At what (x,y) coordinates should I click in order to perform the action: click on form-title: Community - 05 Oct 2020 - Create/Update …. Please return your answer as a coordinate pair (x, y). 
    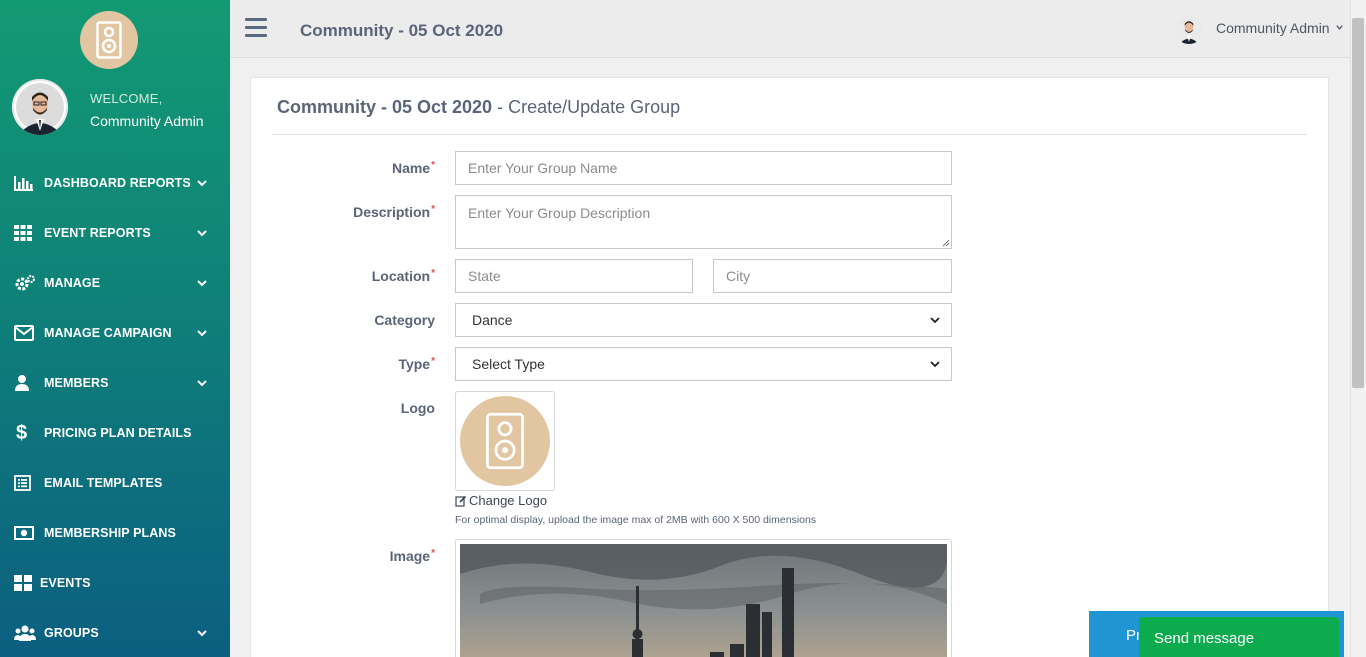
    Looking at the image, I should click on (479, 107).